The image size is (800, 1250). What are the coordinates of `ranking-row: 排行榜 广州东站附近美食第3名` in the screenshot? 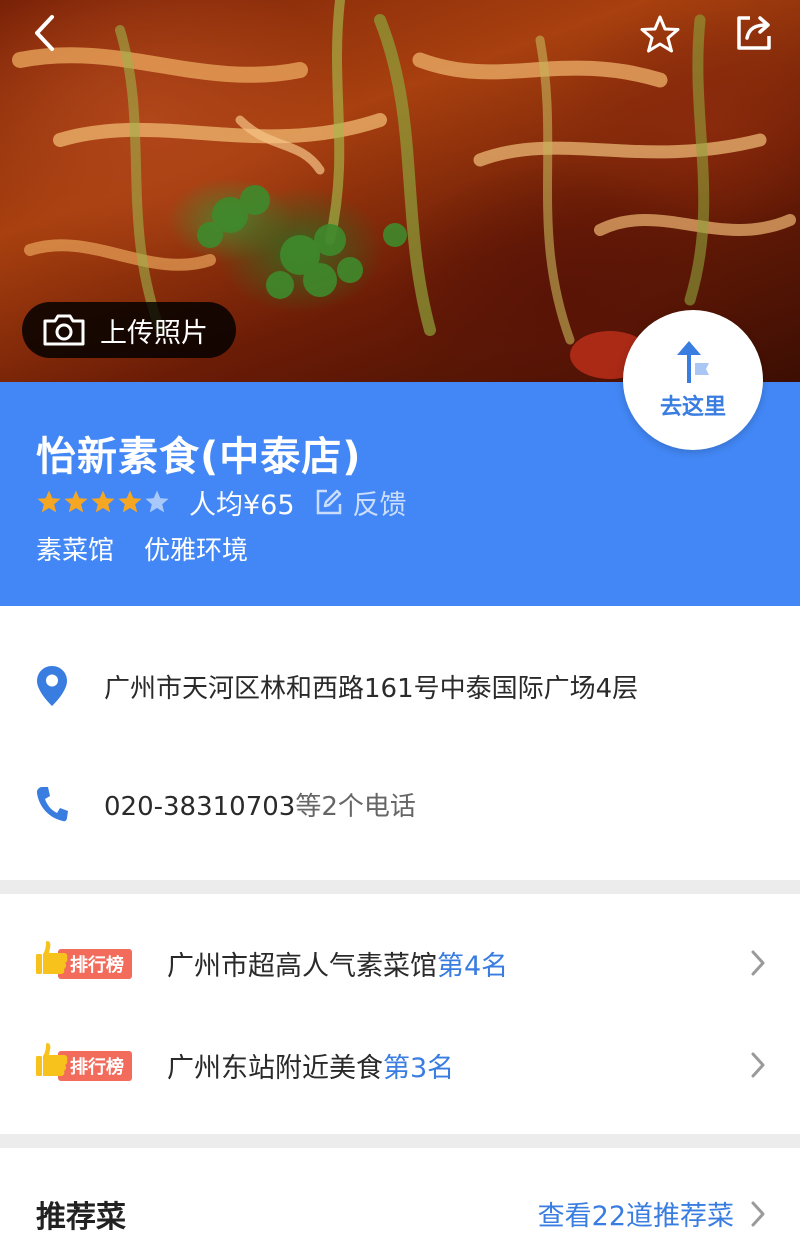 It's located at (400, 1065).